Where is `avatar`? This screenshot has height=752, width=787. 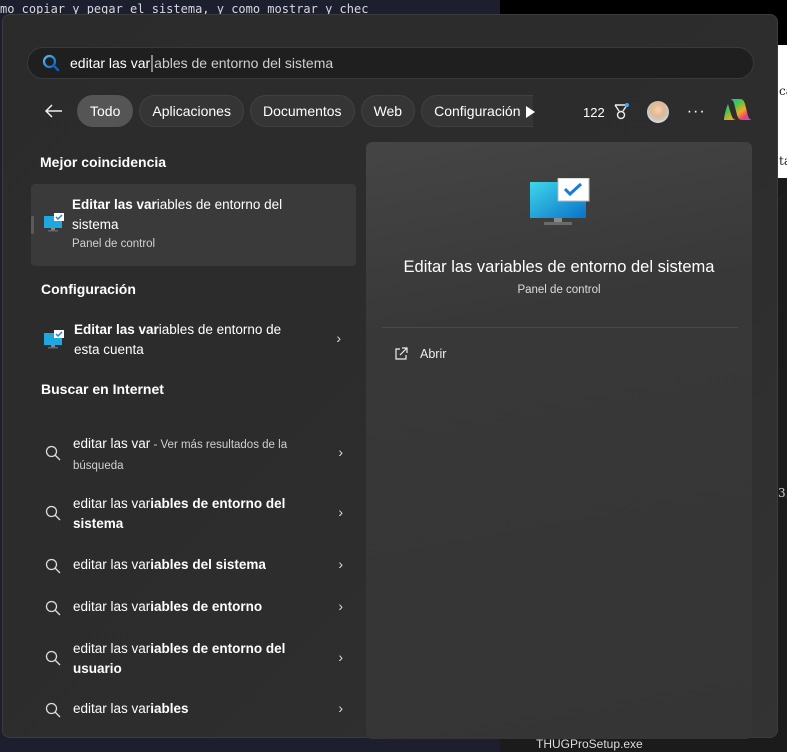
avatar is located at coordinates (657, 112).